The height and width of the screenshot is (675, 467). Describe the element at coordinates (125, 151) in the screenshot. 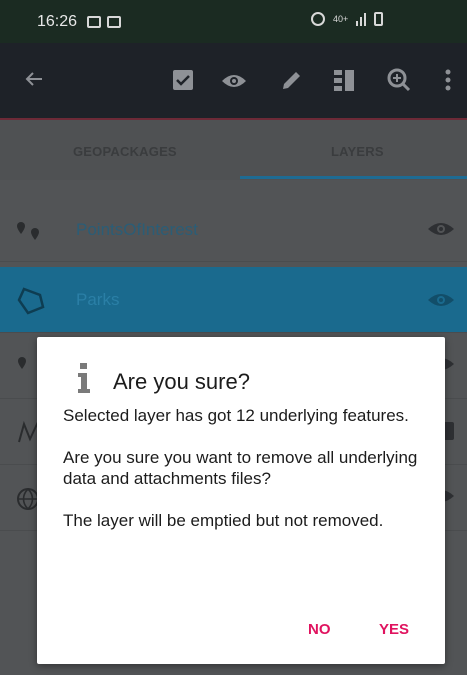

I see `tab-geopackages: GEOPACKAGES` at that location.